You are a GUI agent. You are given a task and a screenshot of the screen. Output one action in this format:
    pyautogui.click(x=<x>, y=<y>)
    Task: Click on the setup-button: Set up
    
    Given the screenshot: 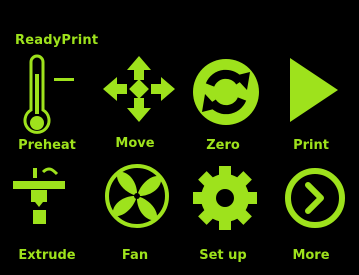 What is the action you would take?
    pyautogui.click(x=223, y=216)
    